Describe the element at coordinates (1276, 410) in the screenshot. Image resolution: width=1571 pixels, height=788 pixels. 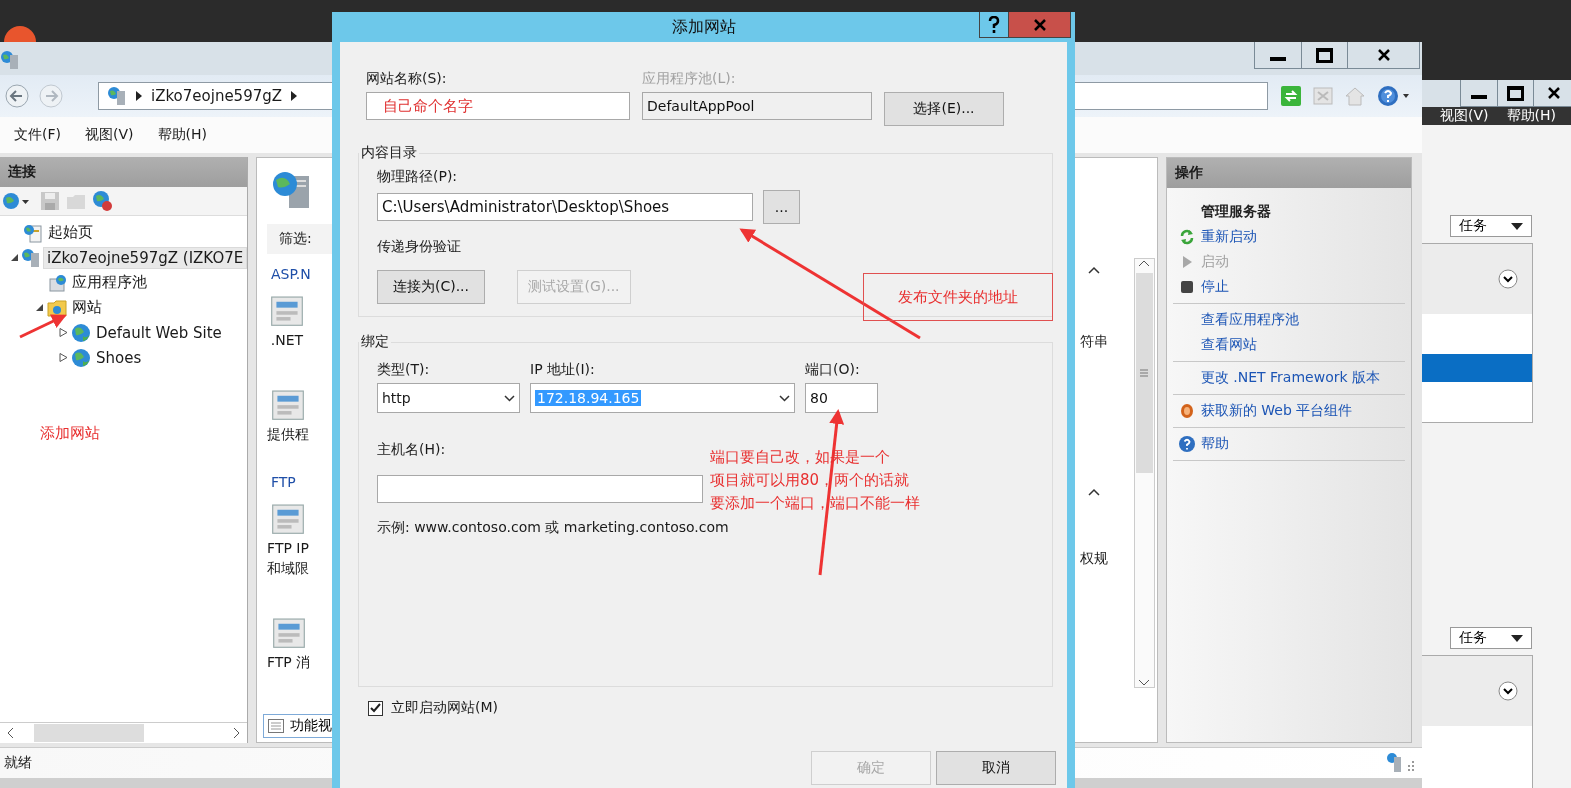
I see `action-link: 获取新的 Web 平台组件` at that location.